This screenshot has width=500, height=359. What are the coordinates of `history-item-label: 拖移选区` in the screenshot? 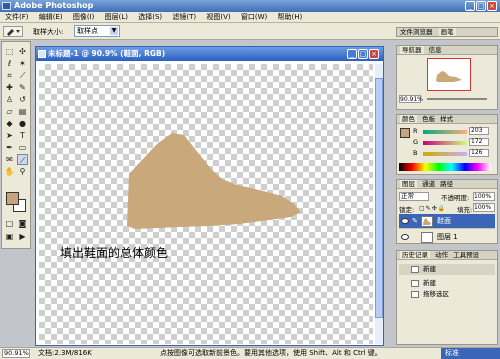 It's located at (436, 294).